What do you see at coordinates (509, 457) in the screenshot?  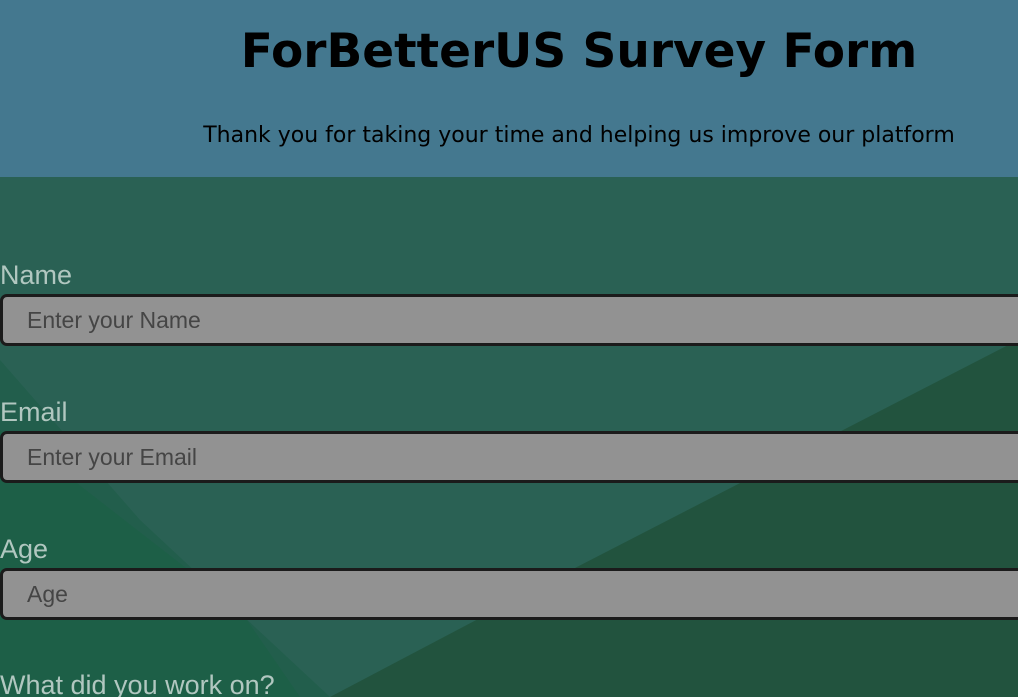 I see `email-input` at bounding box center [509, 457].